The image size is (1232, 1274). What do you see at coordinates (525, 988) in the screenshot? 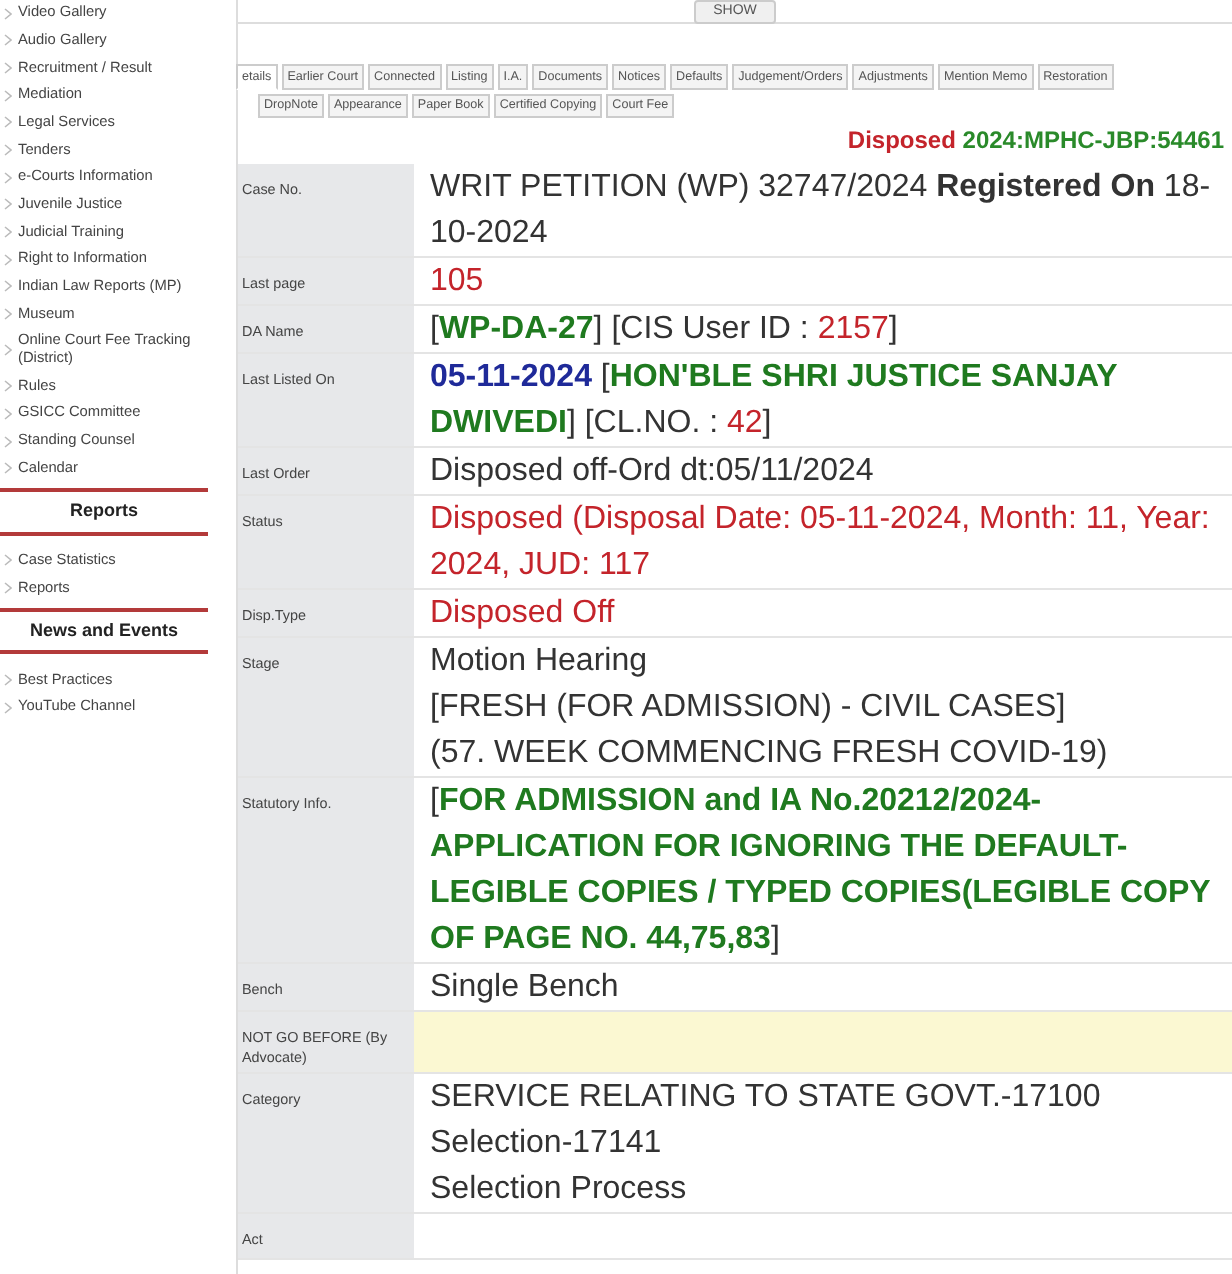
I see `field-value: Single Bench` at bounding box center [525, 988].